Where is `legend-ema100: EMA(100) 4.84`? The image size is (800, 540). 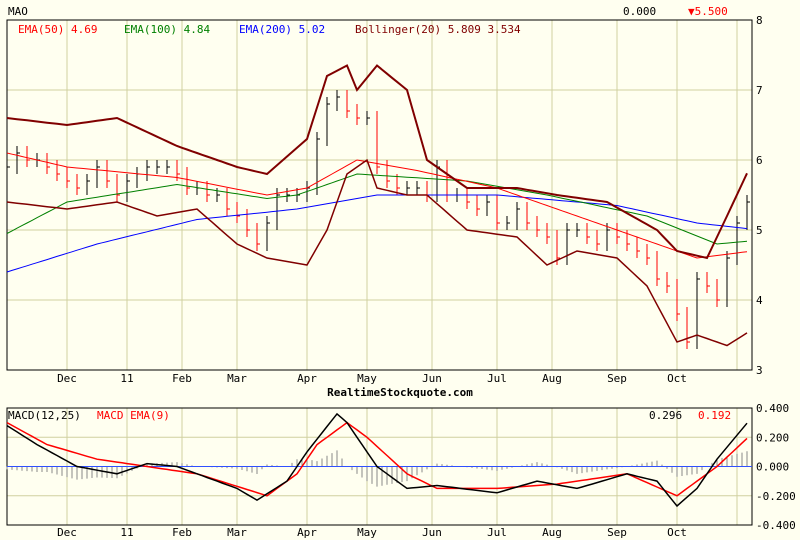 legend-ema100: EMA(100) 4.84 is located at coordinates (167, 29).